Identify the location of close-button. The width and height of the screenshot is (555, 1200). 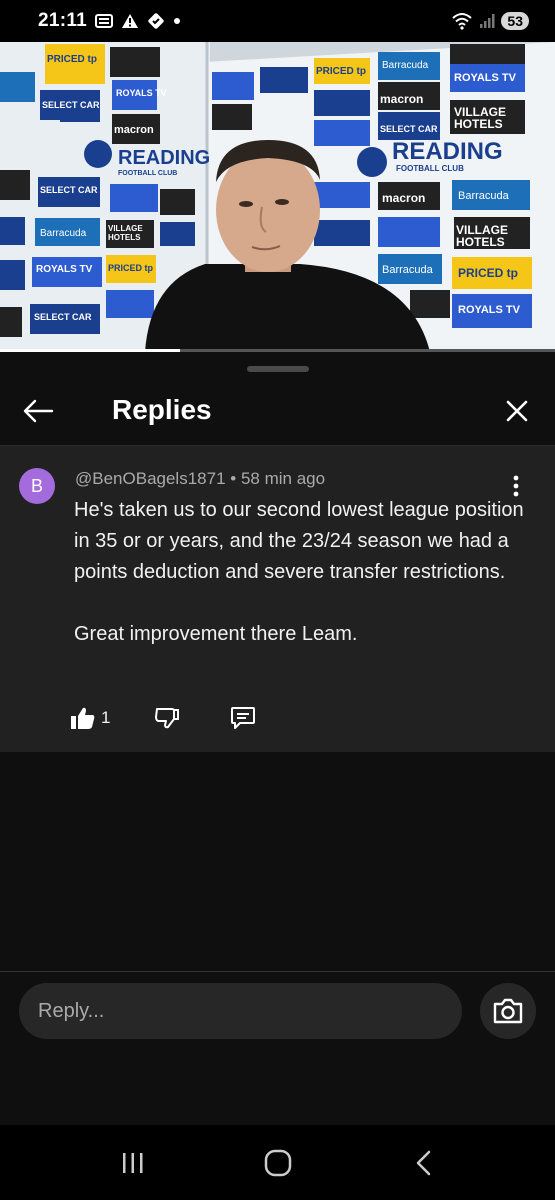
(517, 411).